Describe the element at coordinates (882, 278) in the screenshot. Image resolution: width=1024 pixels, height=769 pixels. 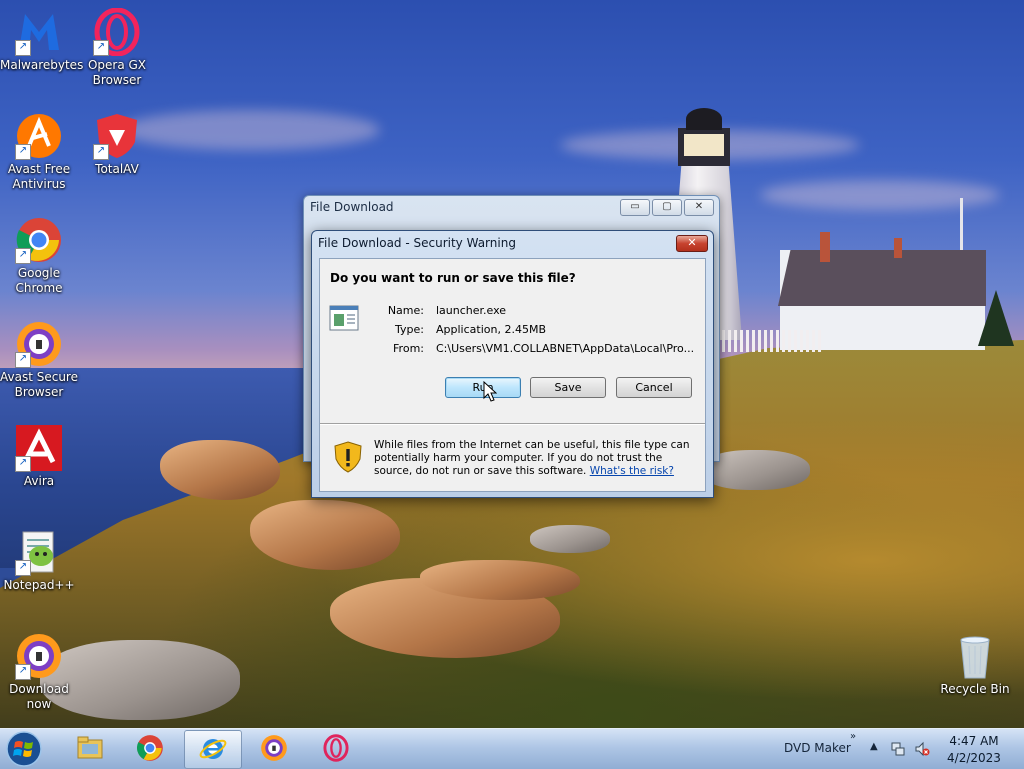
I see `house-roof` at that location.